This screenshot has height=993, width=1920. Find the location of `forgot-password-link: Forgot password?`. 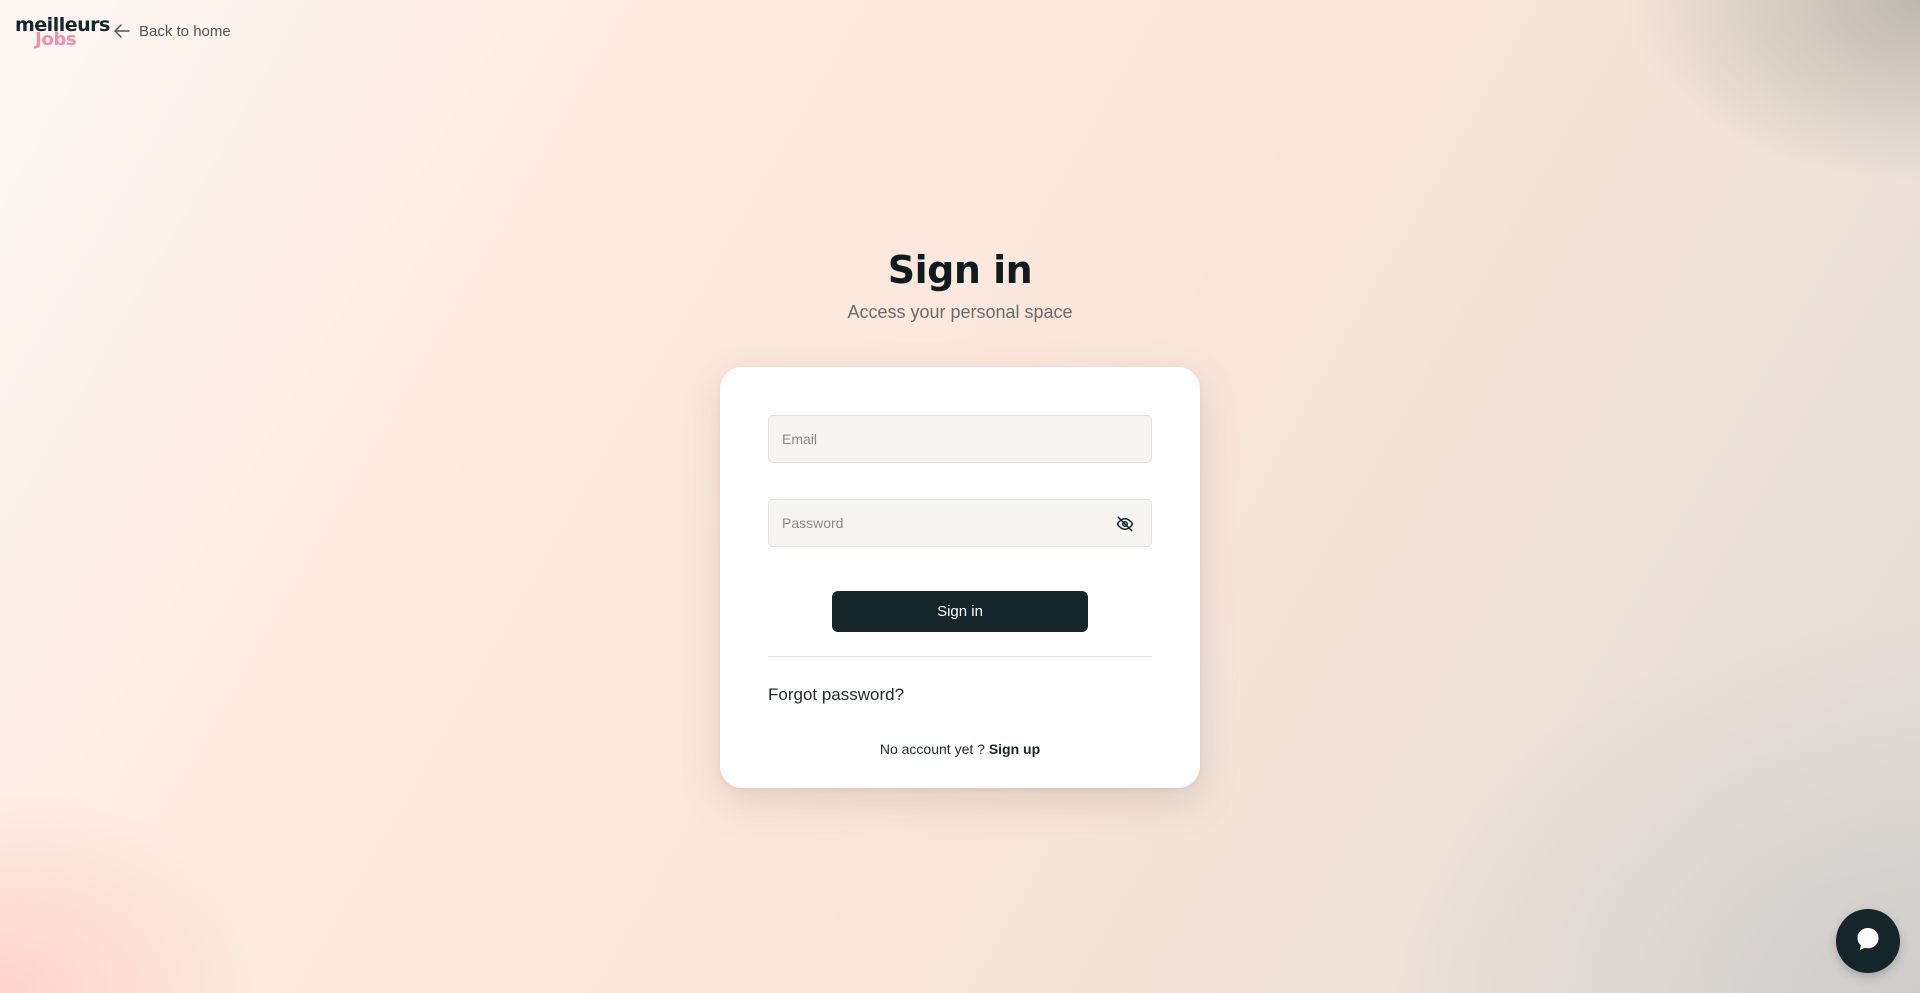

forgot-password-link: Forgot password? is located at coordinates (836, 695).